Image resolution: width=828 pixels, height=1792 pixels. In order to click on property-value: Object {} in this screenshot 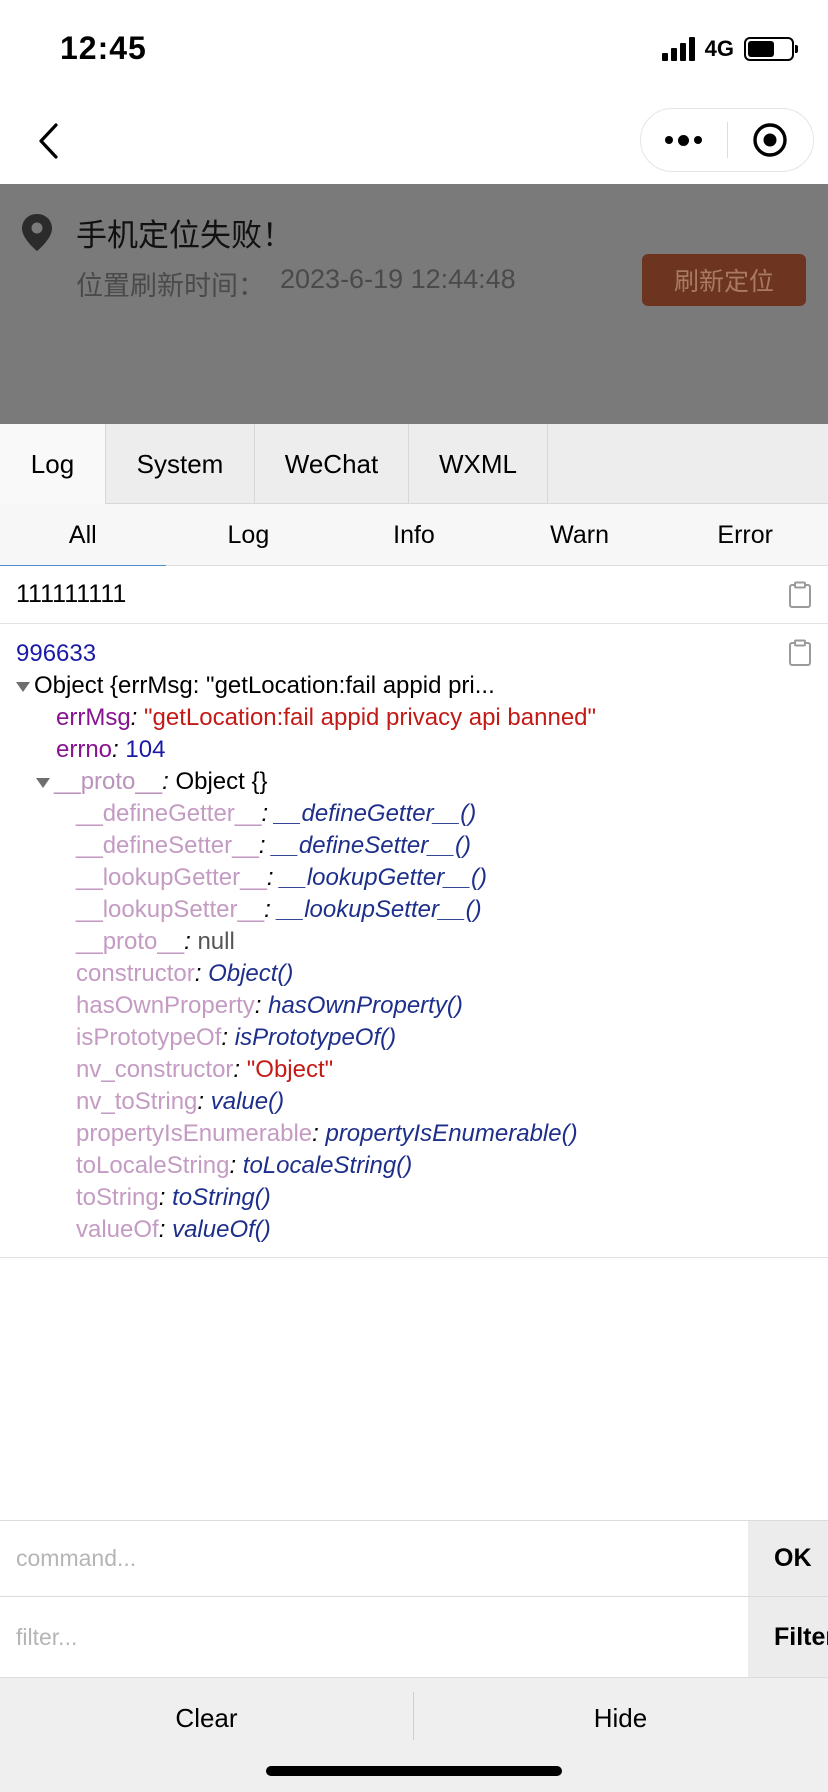, I will do `click(221, 781)`.